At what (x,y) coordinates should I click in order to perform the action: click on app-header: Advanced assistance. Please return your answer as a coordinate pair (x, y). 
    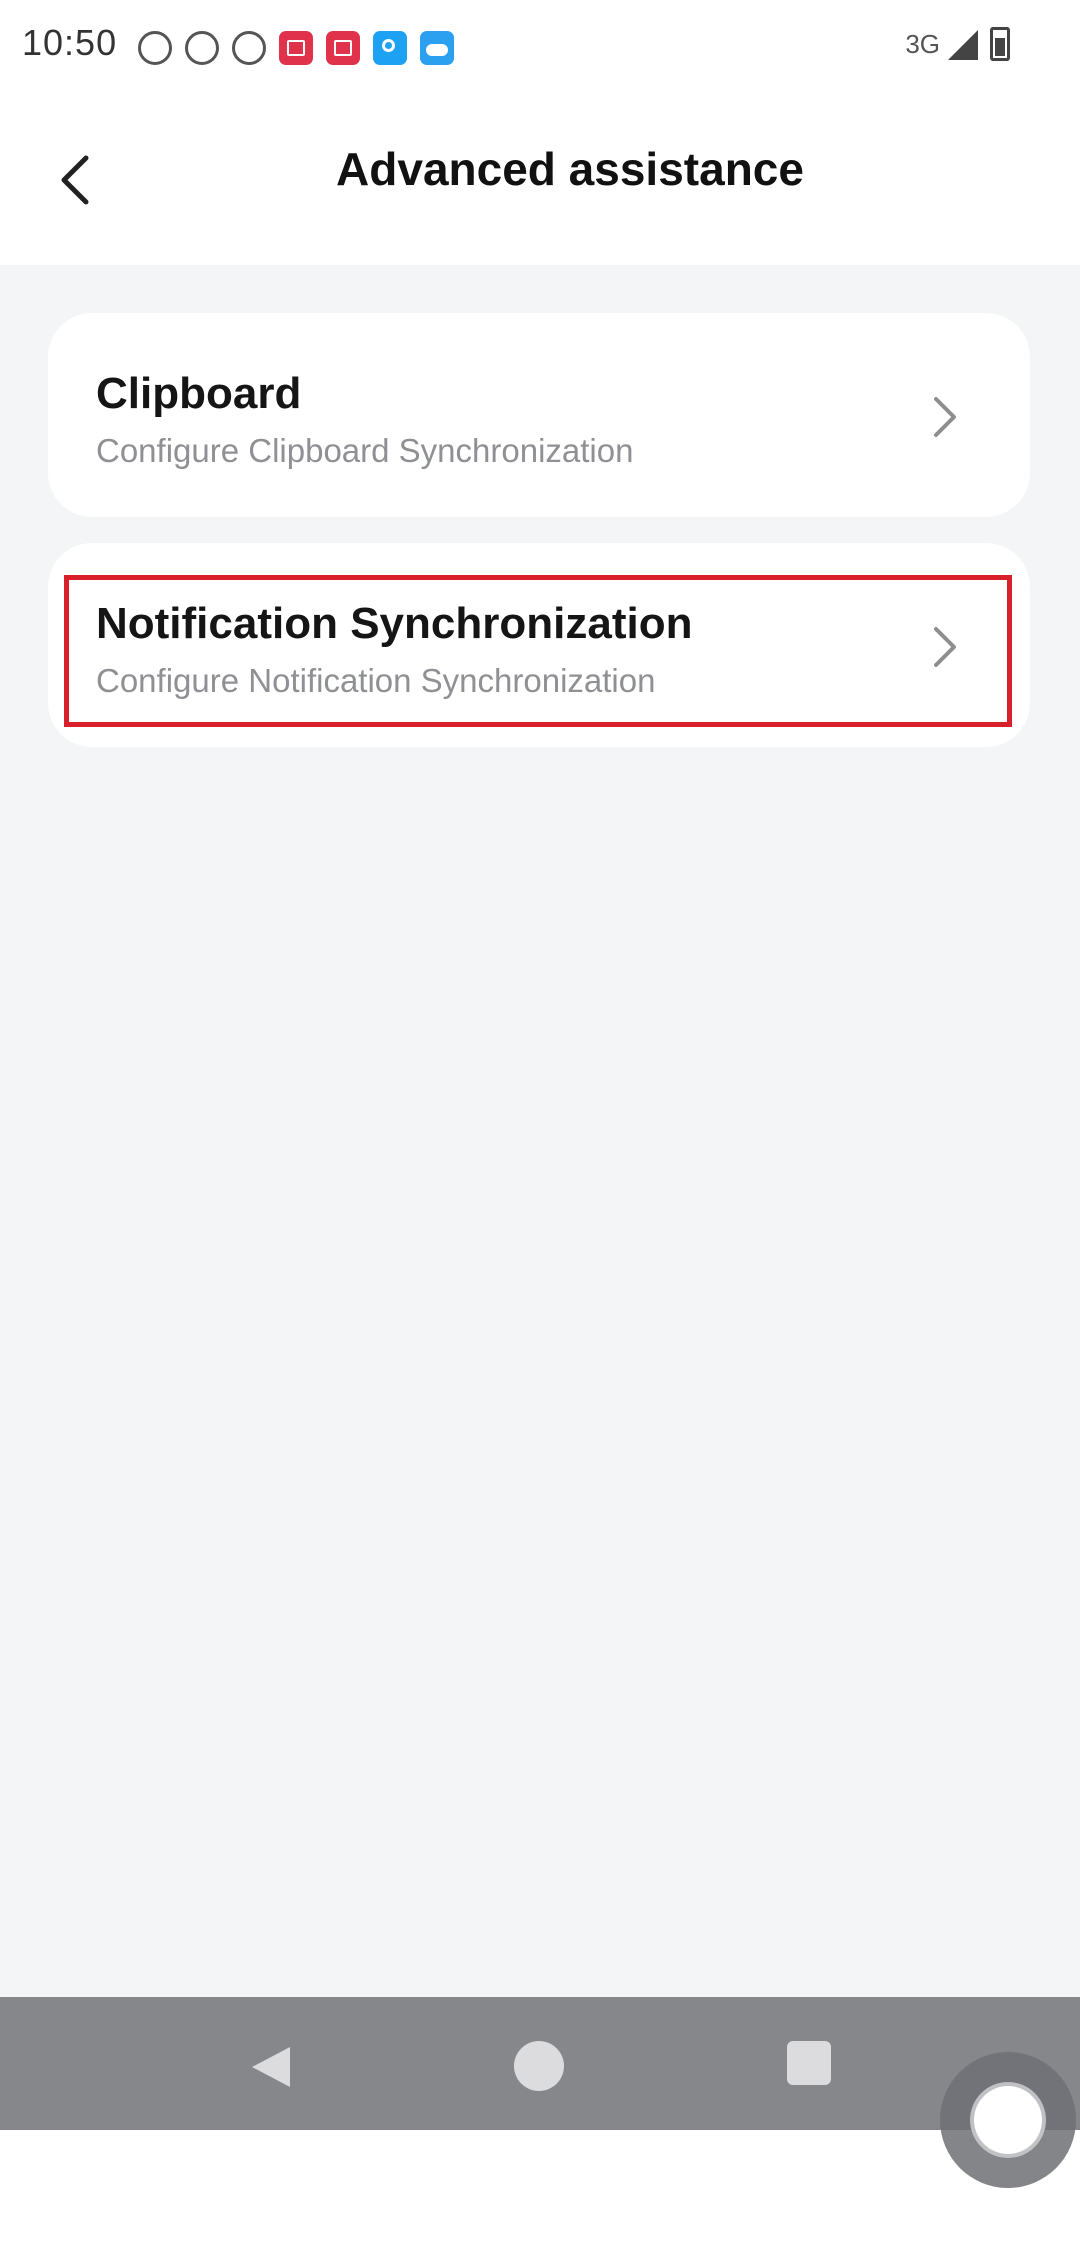
    Looking at the image, I should click on (540, 177).